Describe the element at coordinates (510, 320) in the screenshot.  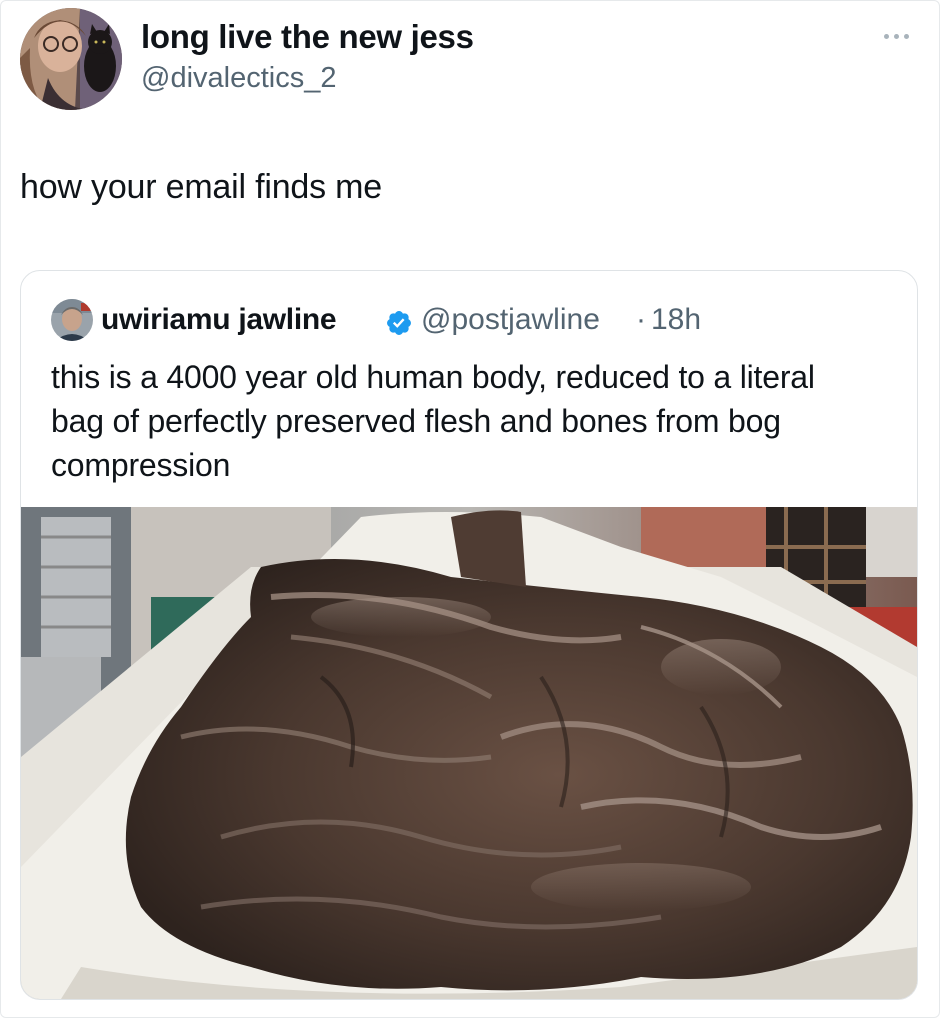
I see `quoted-author-handle: @postjawline` at that location.